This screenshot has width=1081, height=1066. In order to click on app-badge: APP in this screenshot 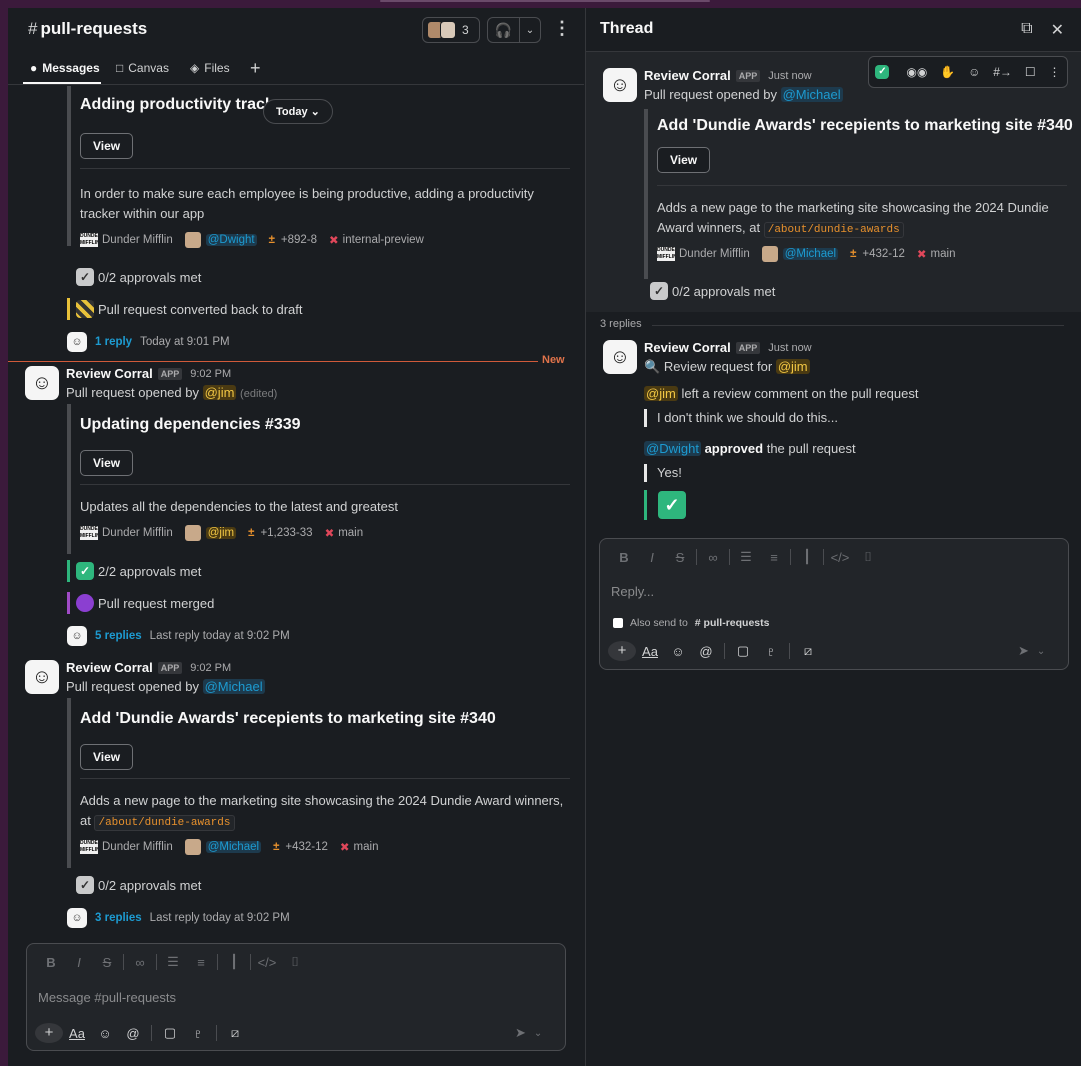, I will do `click(748, 347)`.